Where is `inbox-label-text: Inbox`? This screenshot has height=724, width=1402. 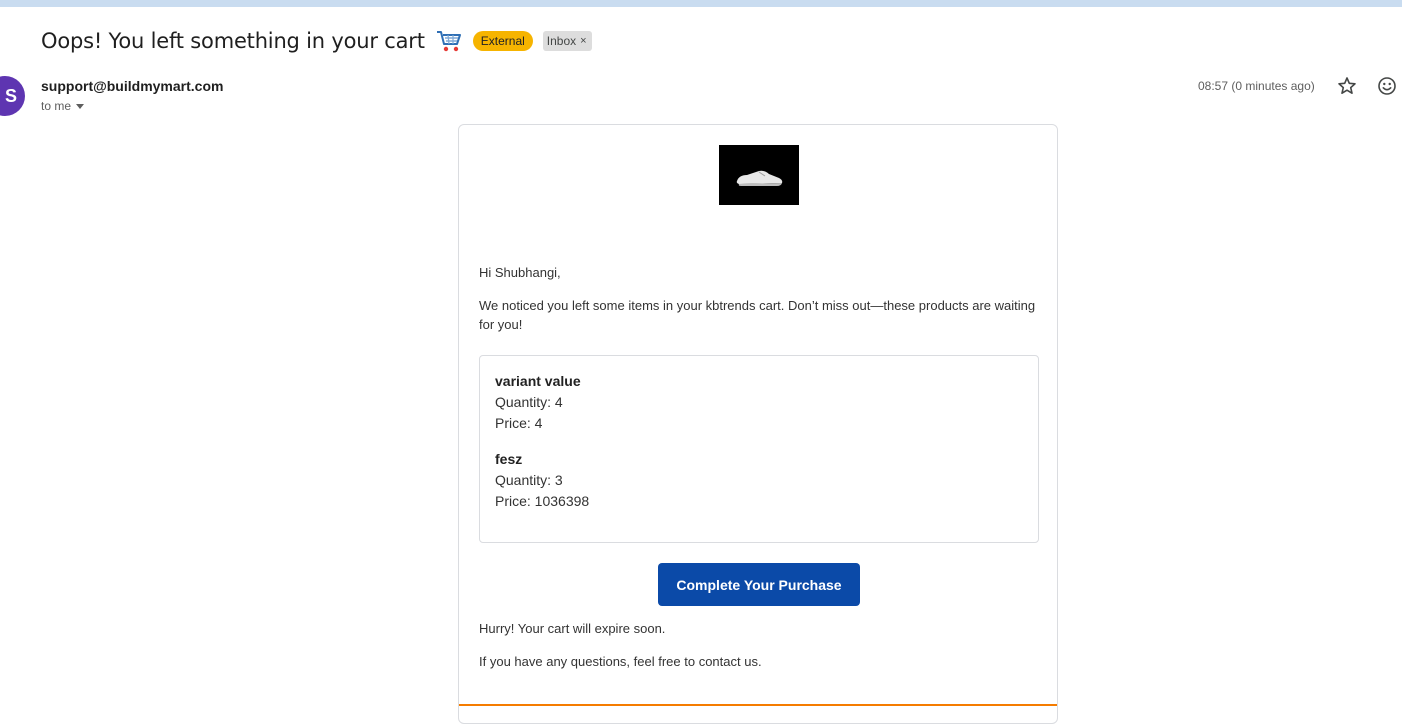
inbox-label-text: Inbox is located at coordinates (561, 41).